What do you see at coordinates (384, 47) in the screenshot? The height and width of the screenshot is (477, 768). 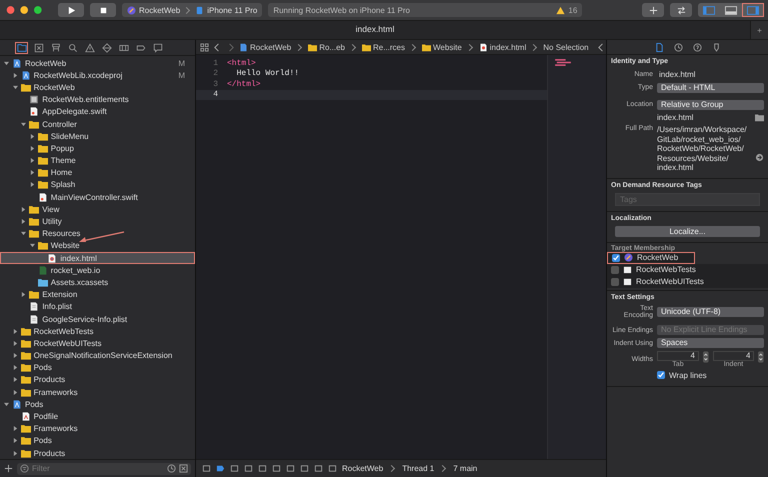 I see `jump-bar-item: Re...rces` at bounding box center [384, 47].